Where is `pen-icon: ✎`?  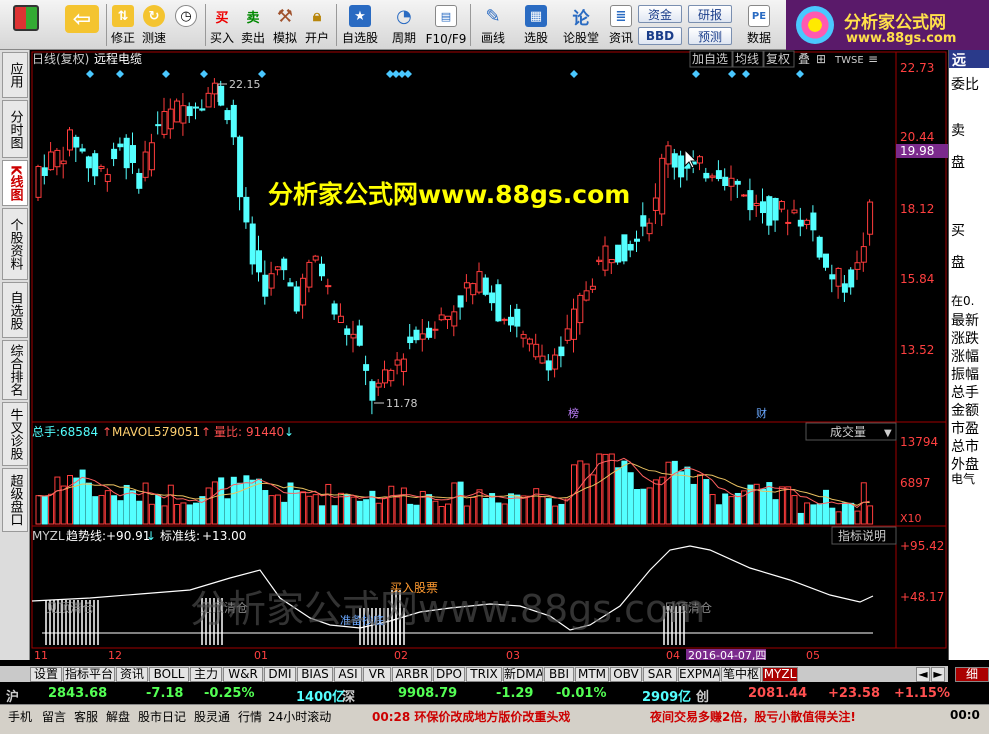 pen-icon: ✎ is located at coordinates (493, 16).